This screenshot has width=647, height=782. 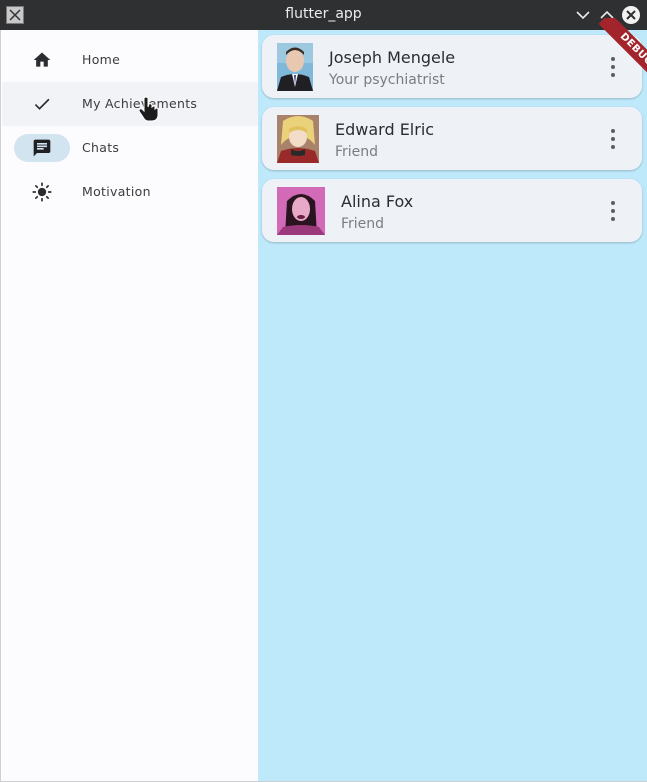 I want to click on sun-icon, so click(x=42, y=192).